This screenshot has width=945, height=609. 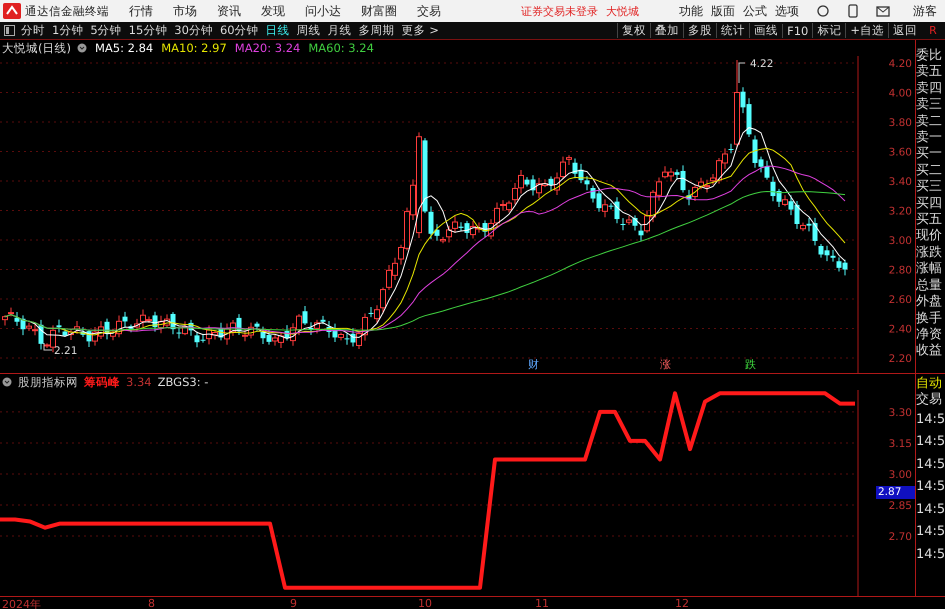 What do you see at coordinates (379, 11) in the screenshot?
I see `menu-item: 财富圈` at bounding box center [379, 11].